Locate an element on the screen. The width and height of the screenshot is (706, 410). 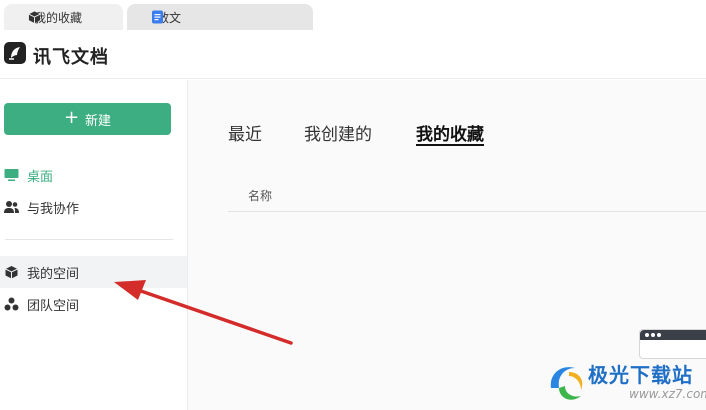
table-header: 名称 is located at coordinates (467, 196).